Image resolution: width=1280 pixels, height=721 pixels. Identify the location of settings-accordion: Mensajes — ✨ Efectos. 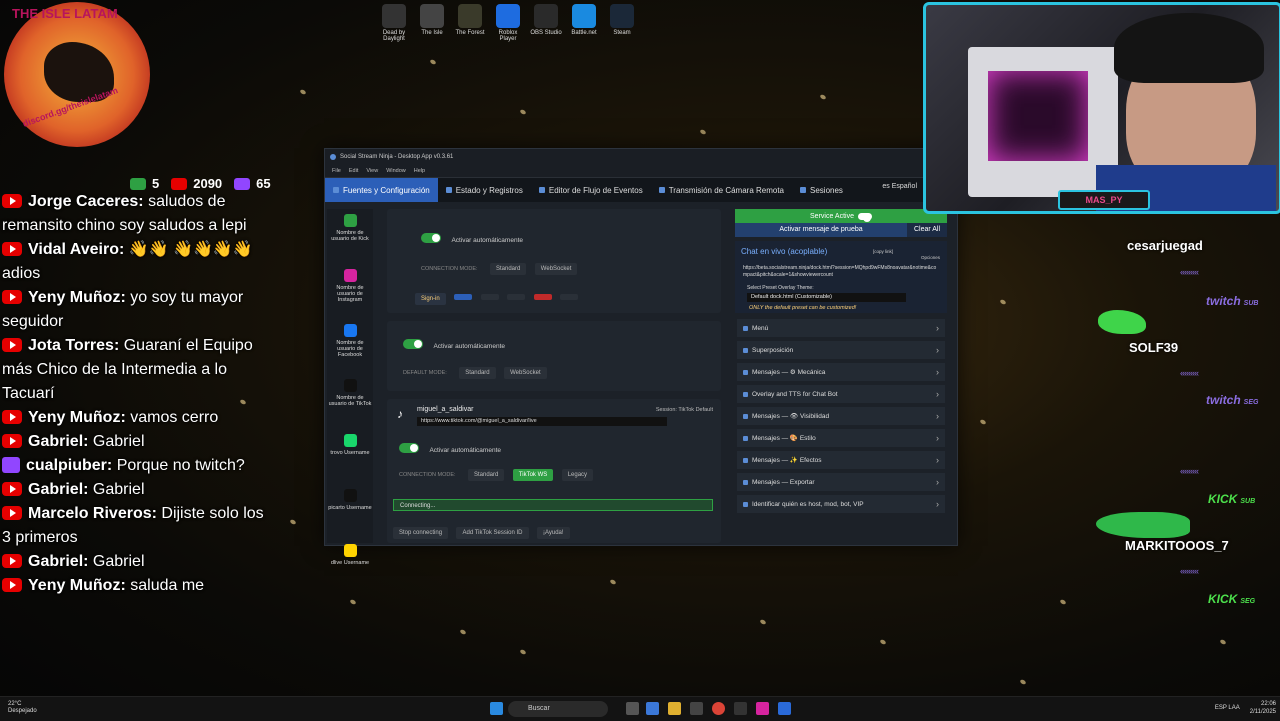
(841, 460).